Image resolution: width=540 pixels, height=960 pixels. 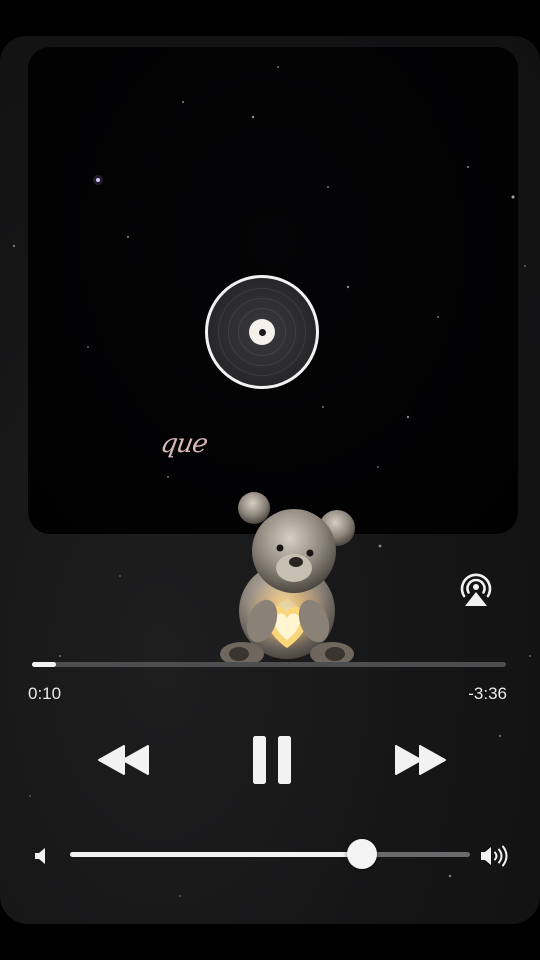 I want to click on top-bar, so click(x=270, y=18).